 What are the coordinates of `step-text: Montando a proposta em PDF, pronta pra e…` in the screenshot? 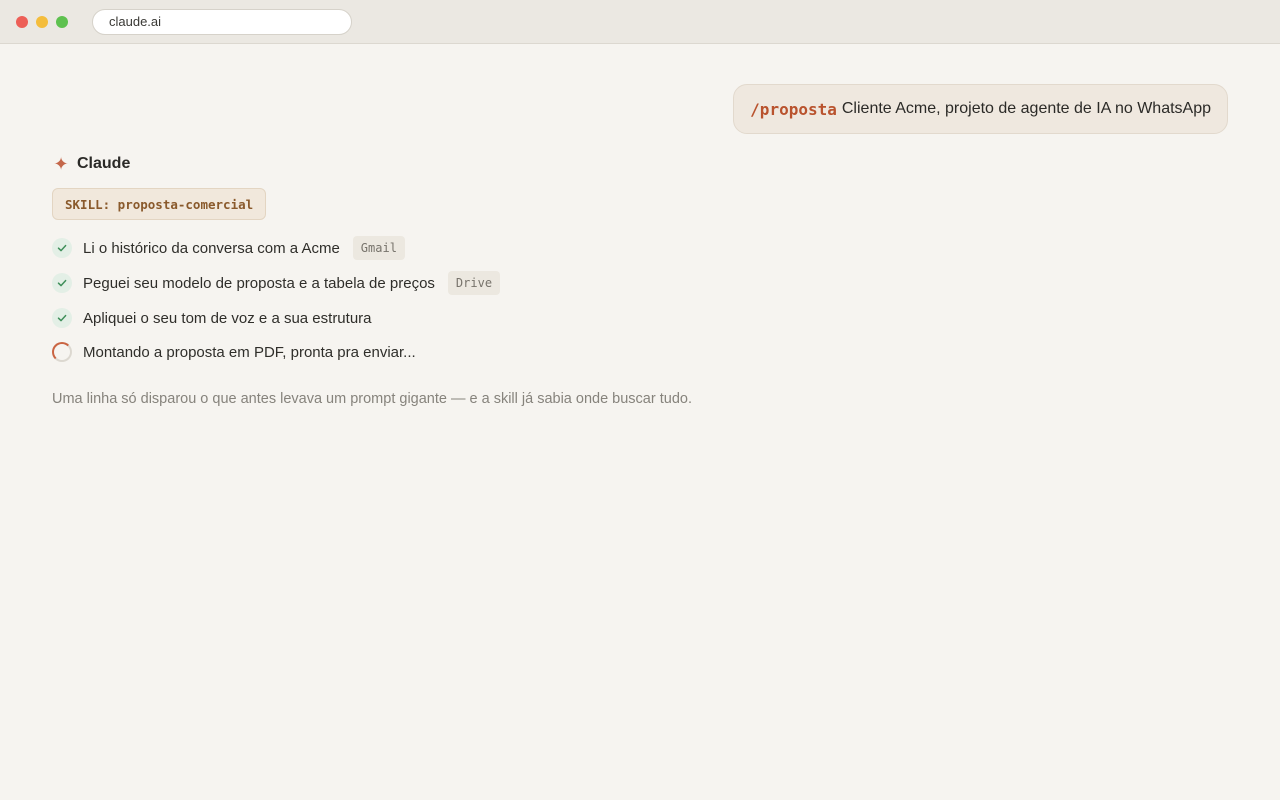 It's located at (249, 352).